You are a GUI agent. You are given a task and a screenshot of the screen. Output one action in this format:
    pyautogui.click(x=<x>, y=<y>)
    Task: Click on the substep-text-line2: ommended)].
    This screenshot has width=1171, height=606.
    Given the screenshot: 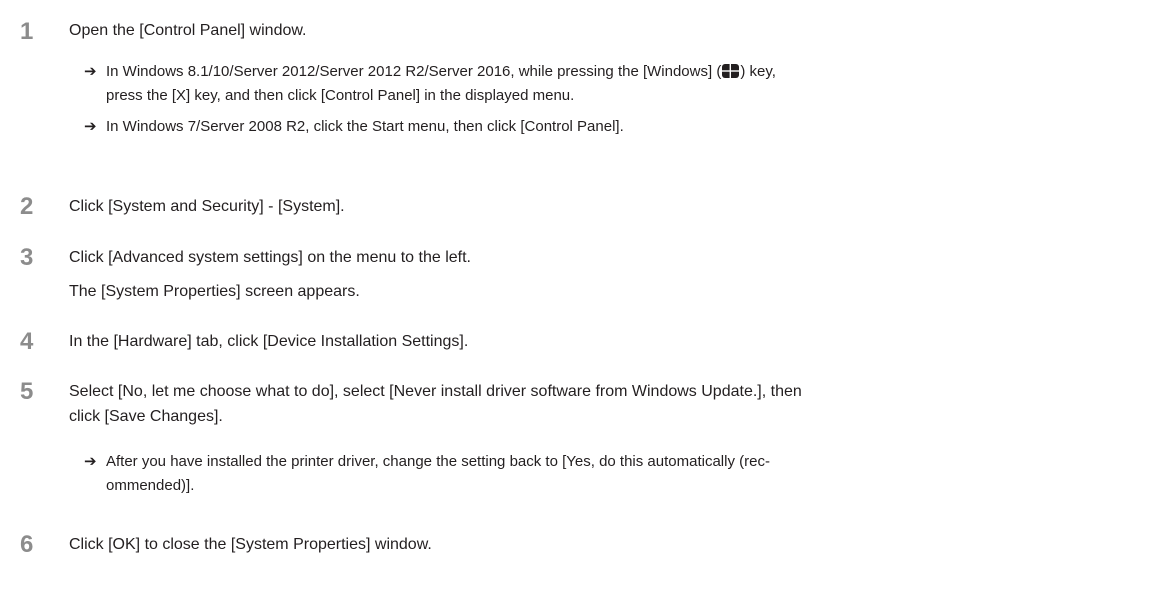 What is the action you would take?
    pyautogui.click(x=150, y=485)
    